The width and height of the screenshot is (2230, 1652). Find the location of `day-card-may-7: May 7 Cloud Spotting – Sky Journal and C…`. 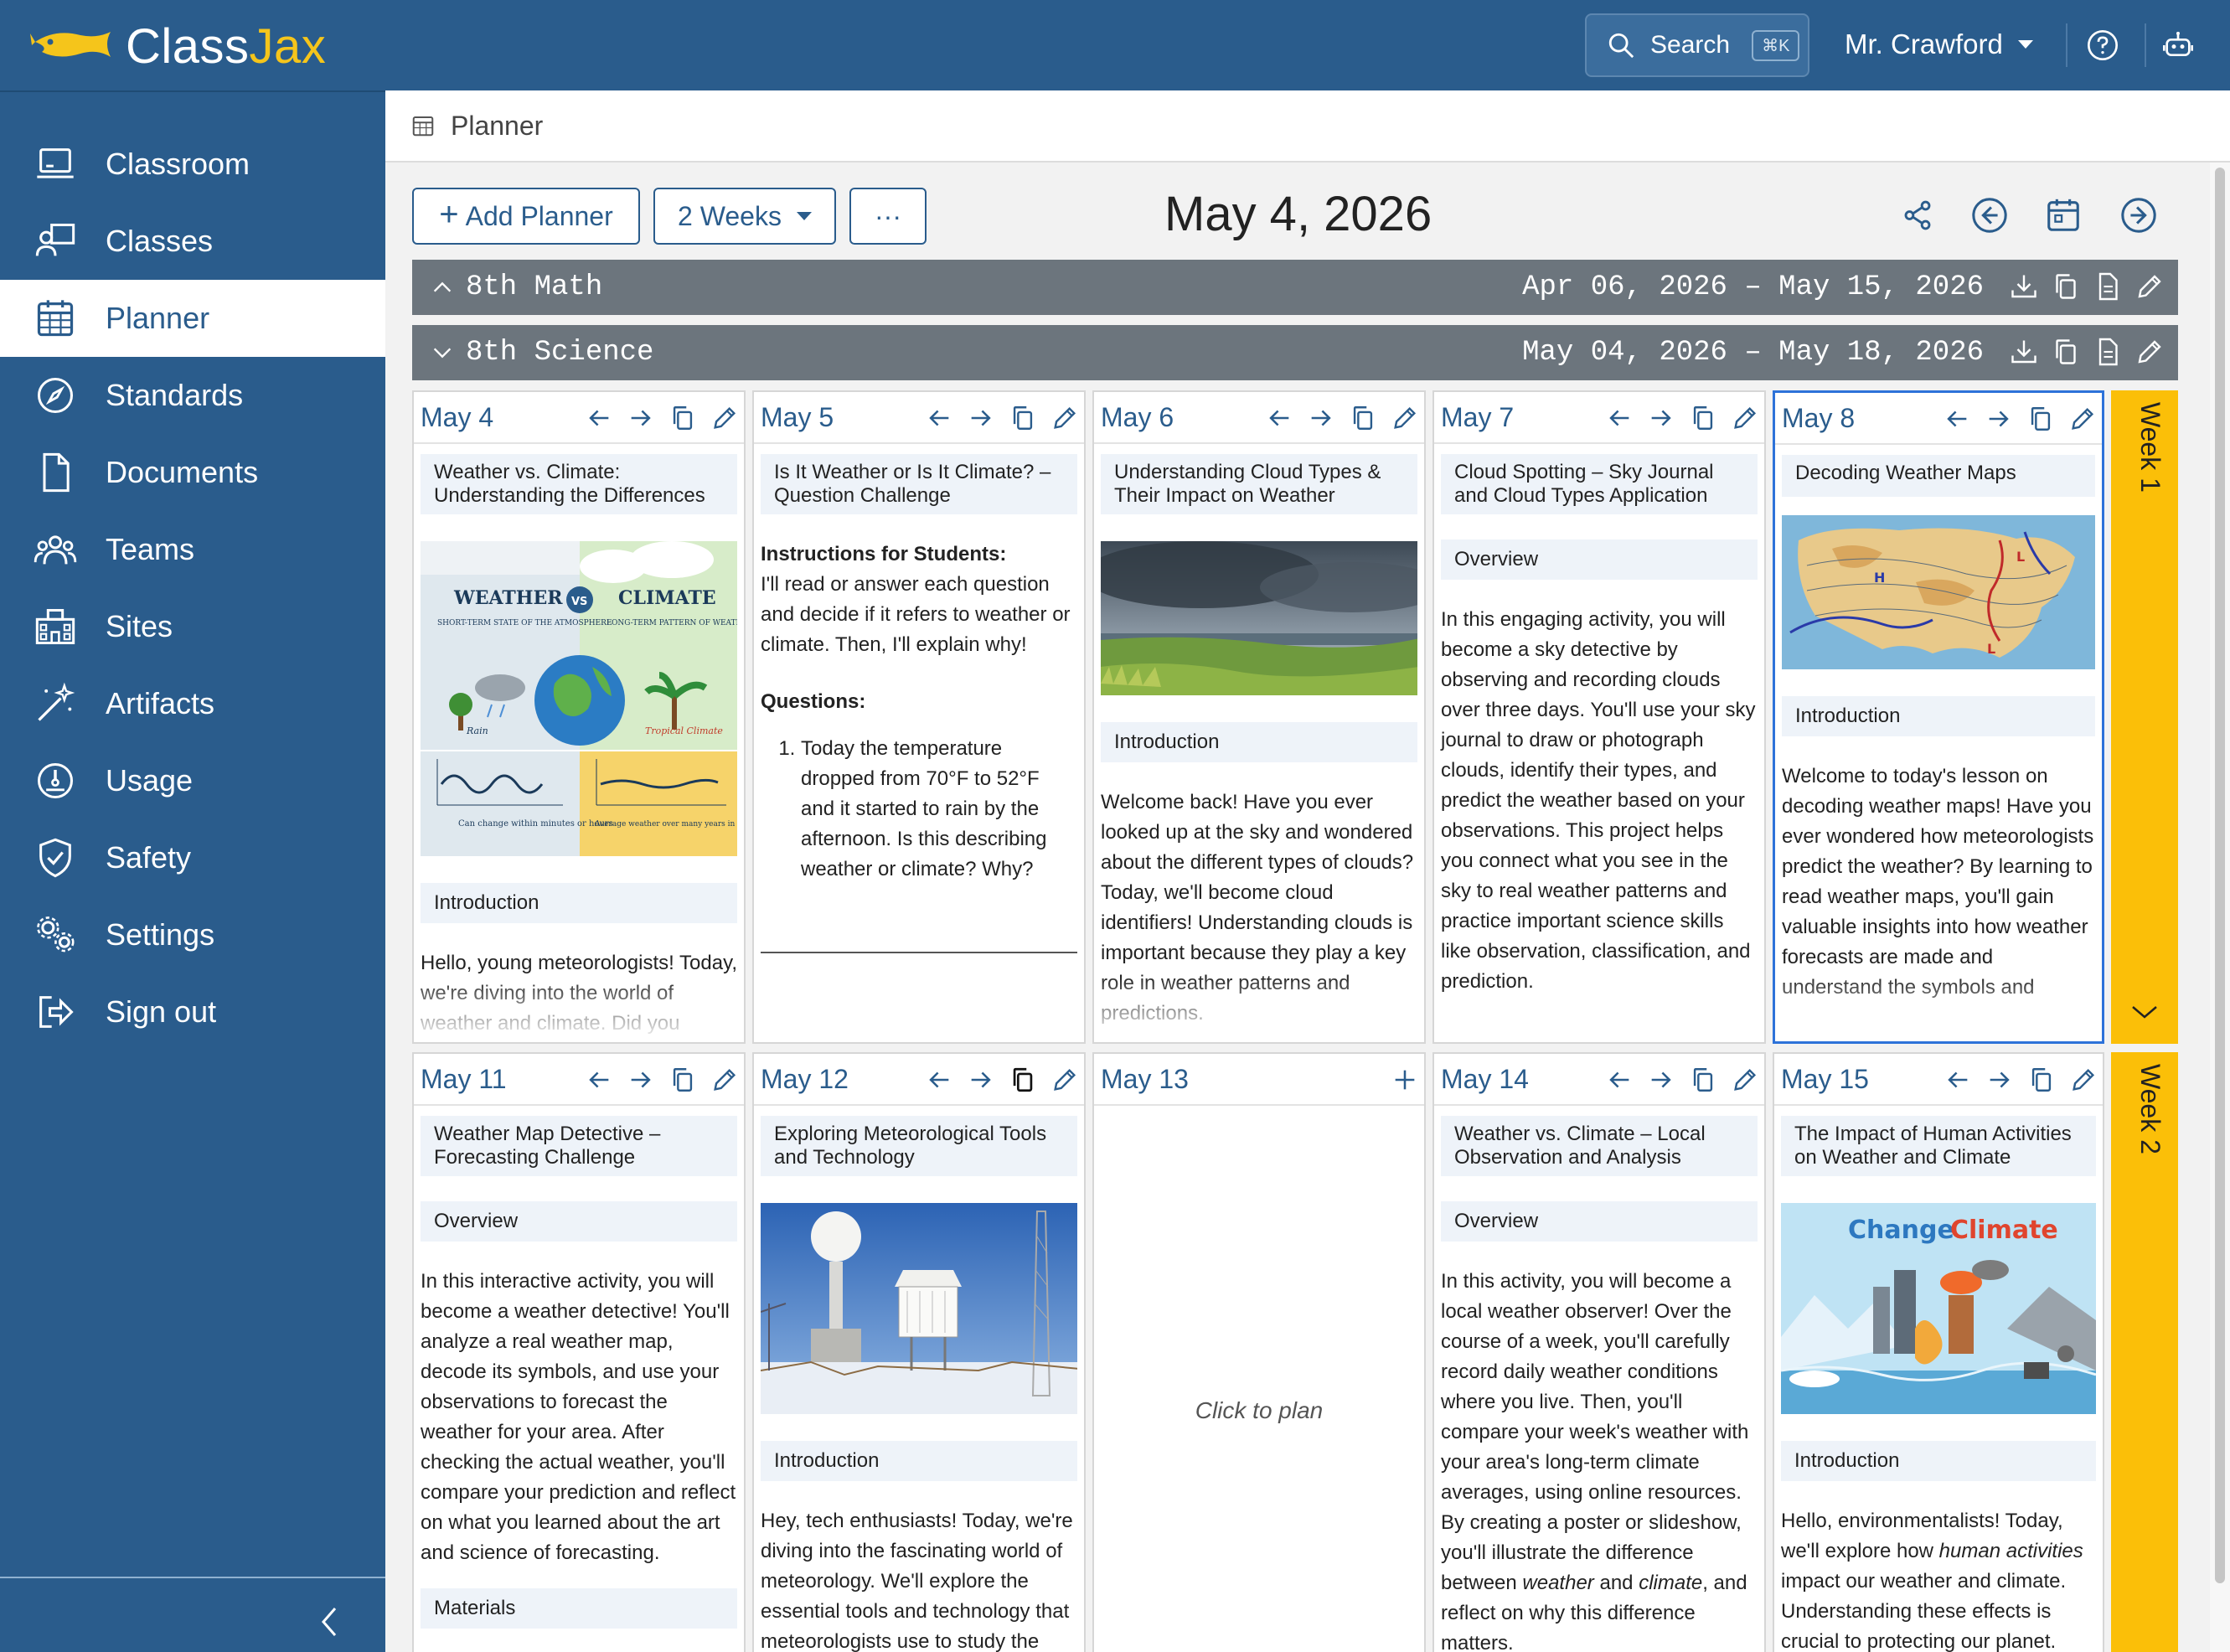

day-card-may-7: May 7 Cloud Spotting – Sky Journal and C… is located at coordinates (1599, 717).